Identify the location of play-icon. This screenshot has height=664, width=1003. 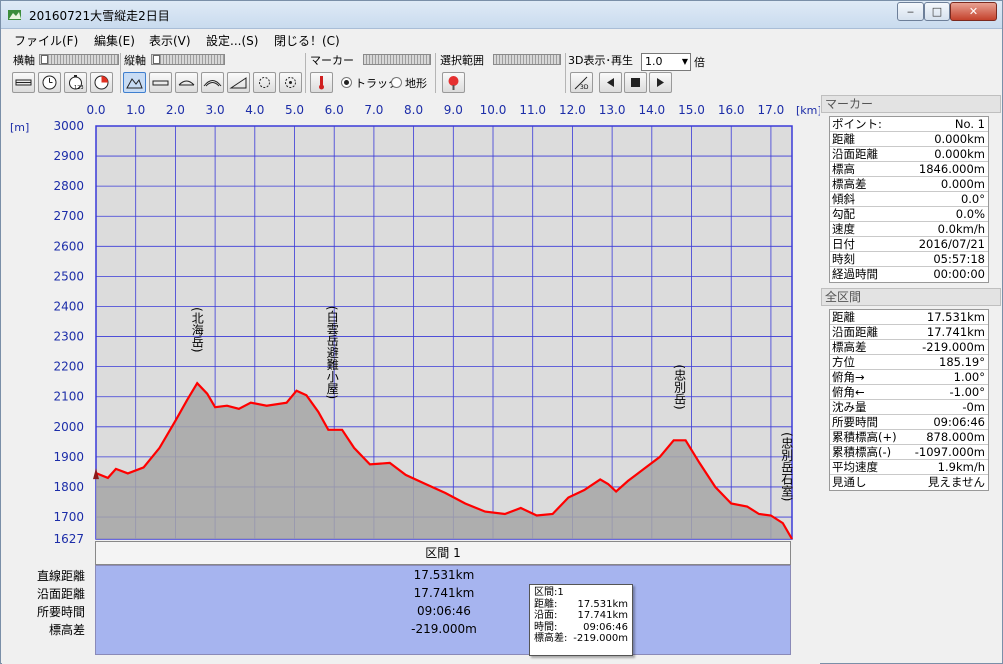
(660, 82).